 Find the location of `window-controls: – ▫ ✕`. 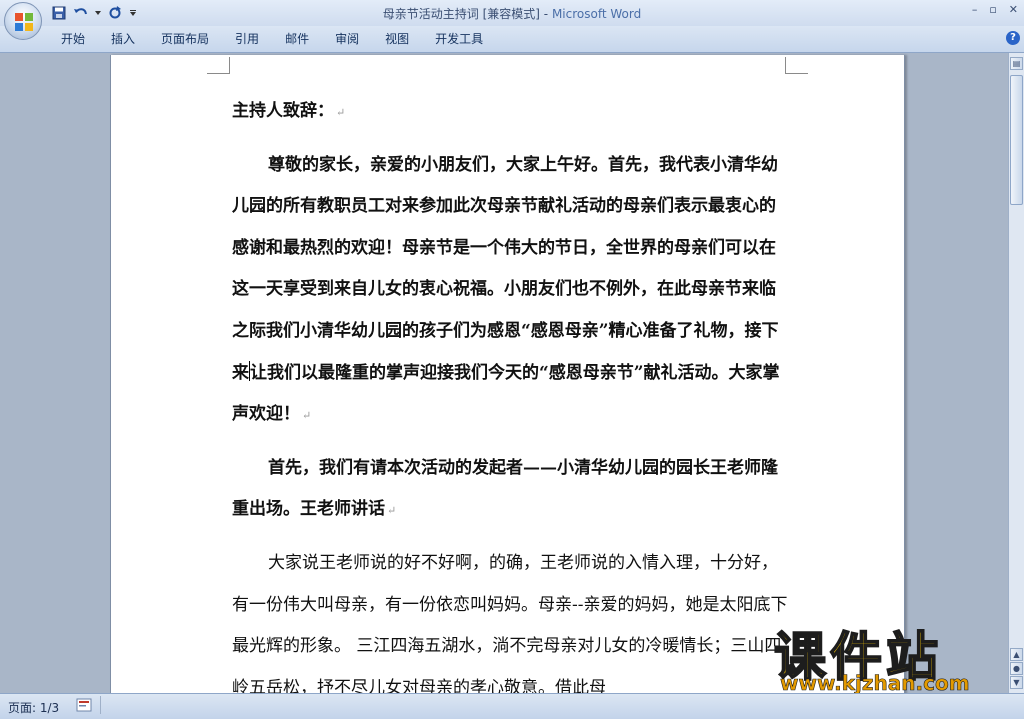

window-controls: – ▫ ✕ is located at coordinates (995, 9).